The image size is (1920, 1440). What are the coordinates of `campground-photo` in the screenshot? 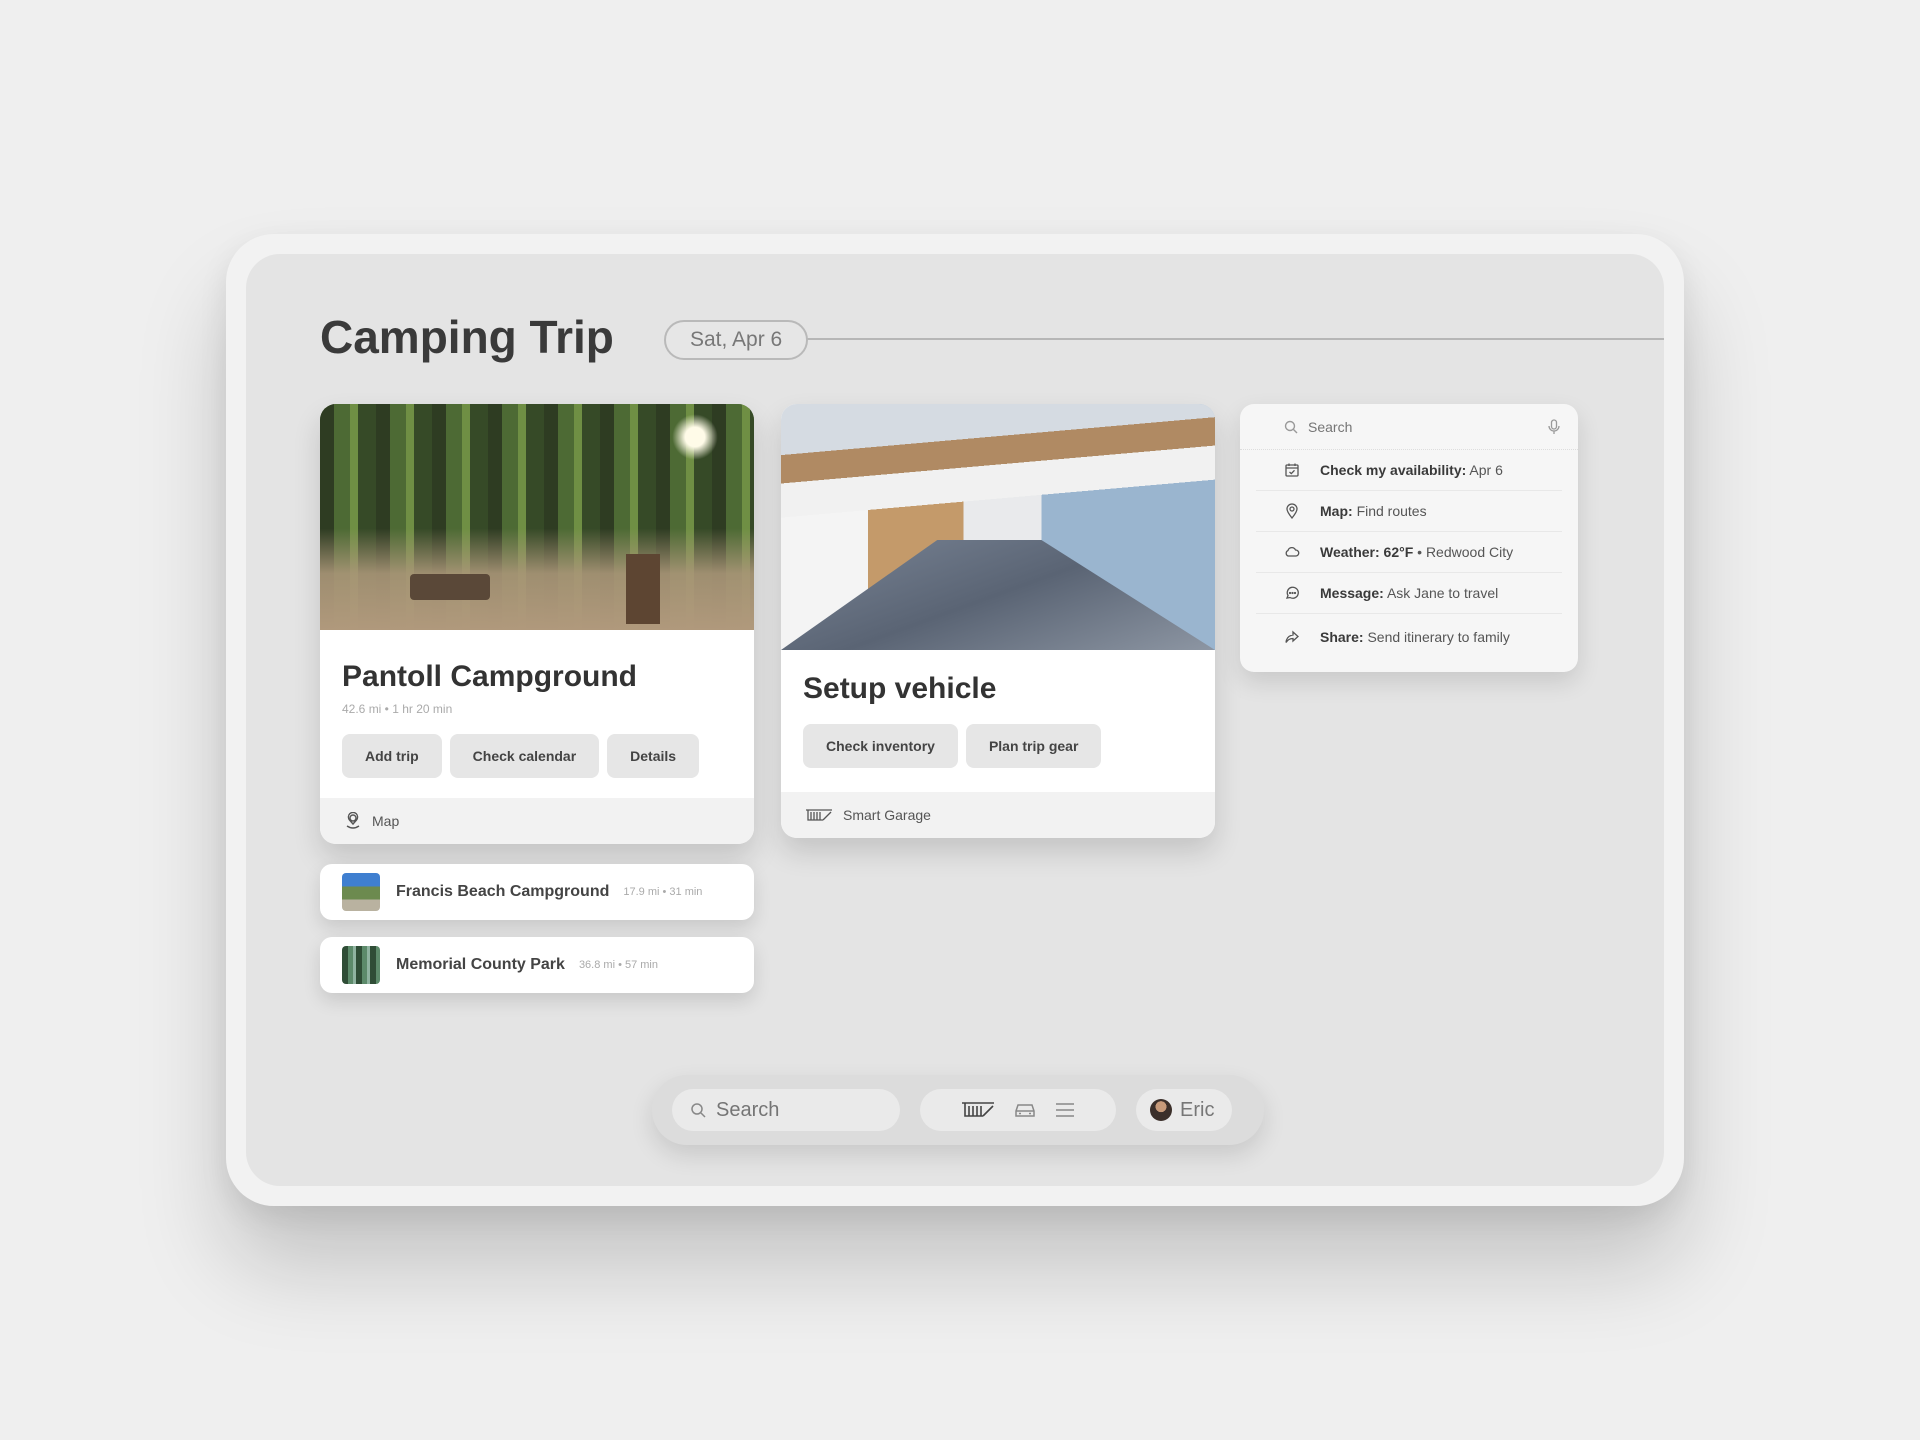 It's located at (537, 517).